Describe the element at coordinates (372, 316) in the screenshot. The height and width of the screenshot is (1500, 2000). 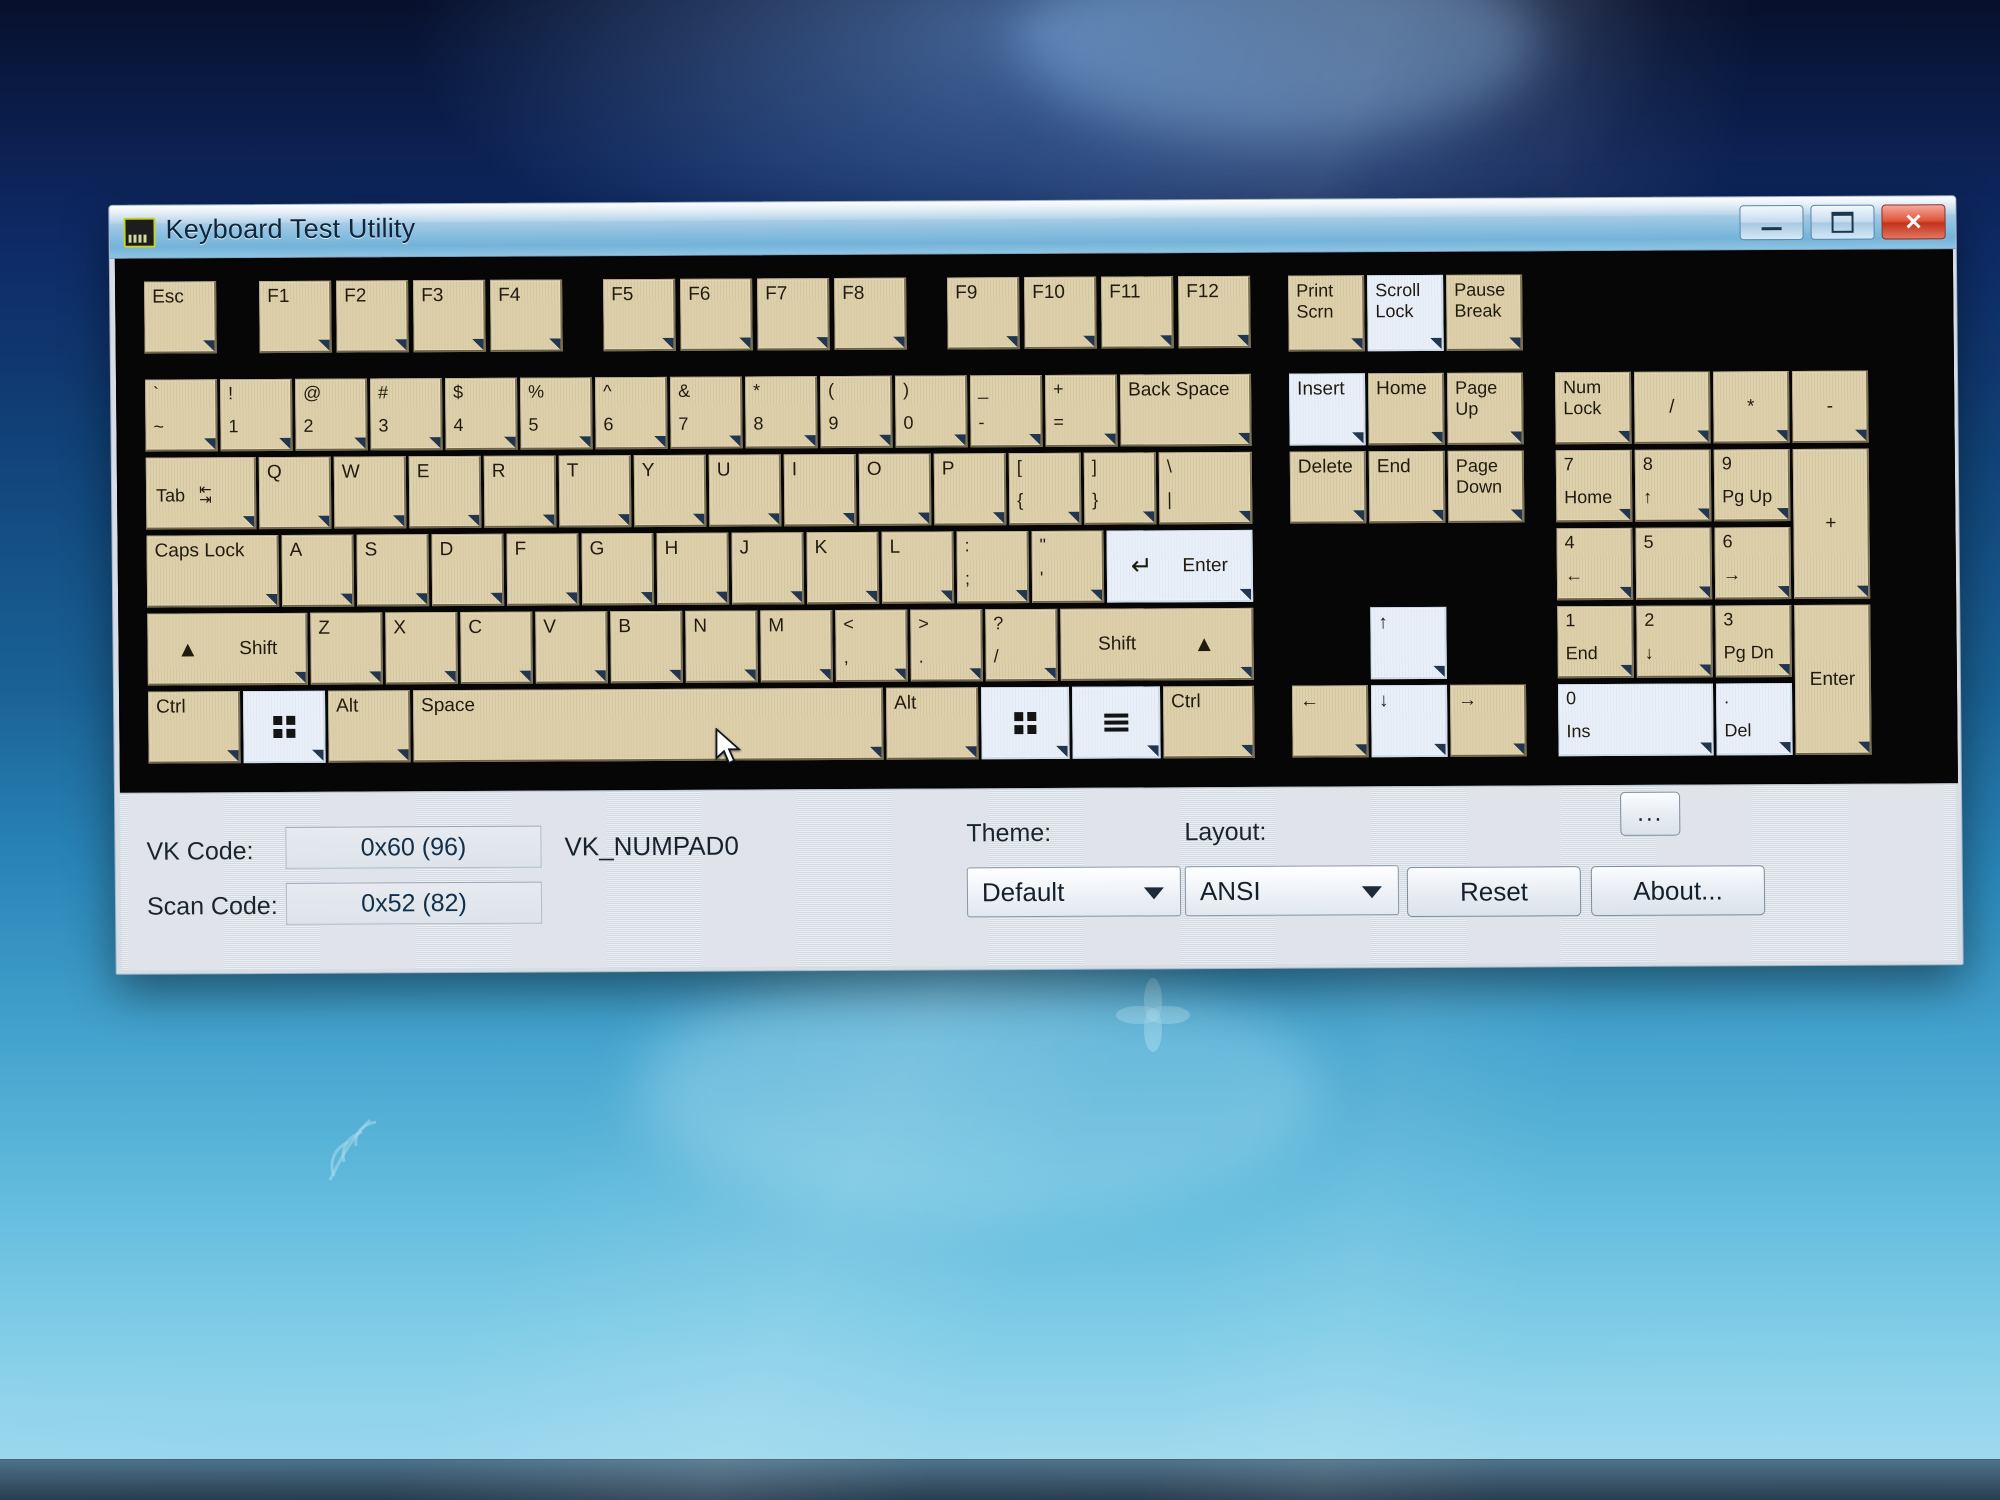
I see `key-f2: F2` at that location.